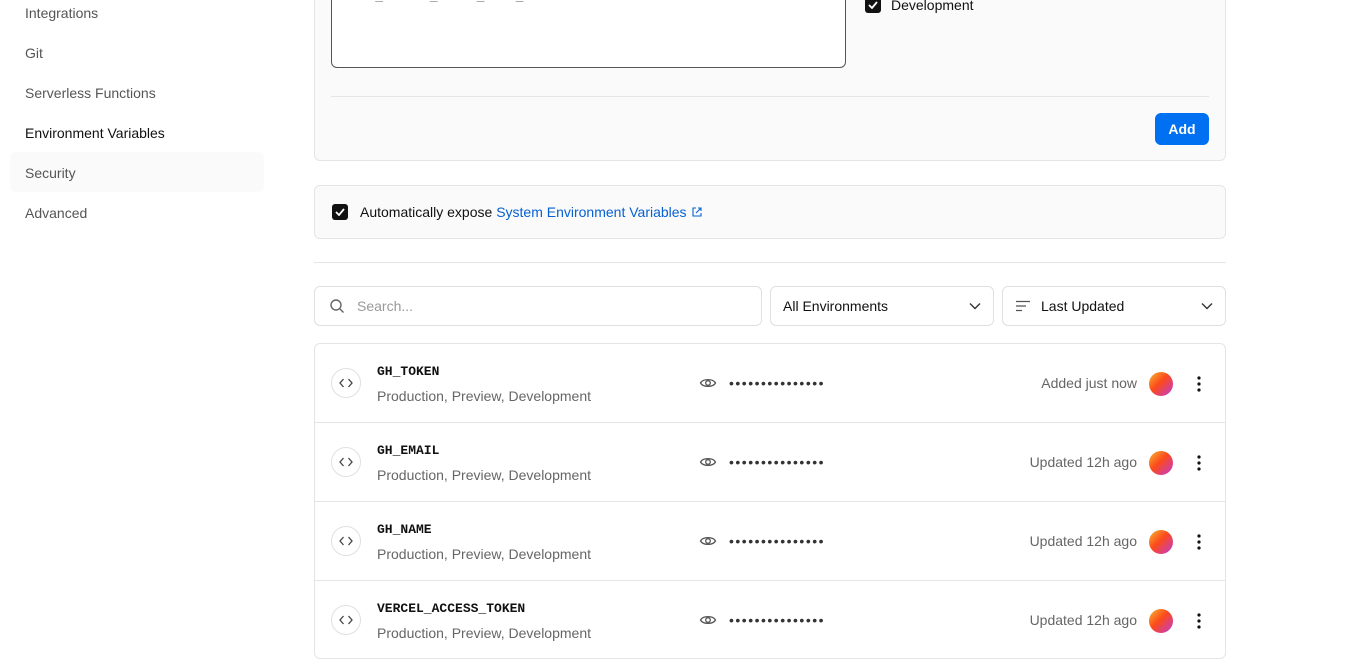  Describe the element at coordinates (770, 262) in the screenshot. I see `section-divider` at that location.